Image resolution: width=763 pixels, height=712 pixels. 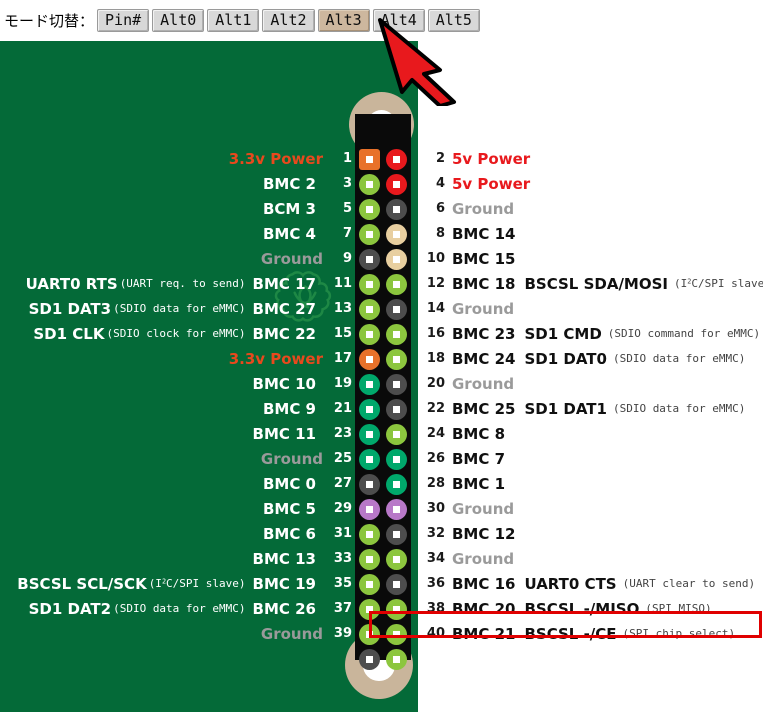 What do you see at coordinates (343, 20) in the screenshot?
I see `mode-button-alt3: Alt3` at bounding box center [343, 20].